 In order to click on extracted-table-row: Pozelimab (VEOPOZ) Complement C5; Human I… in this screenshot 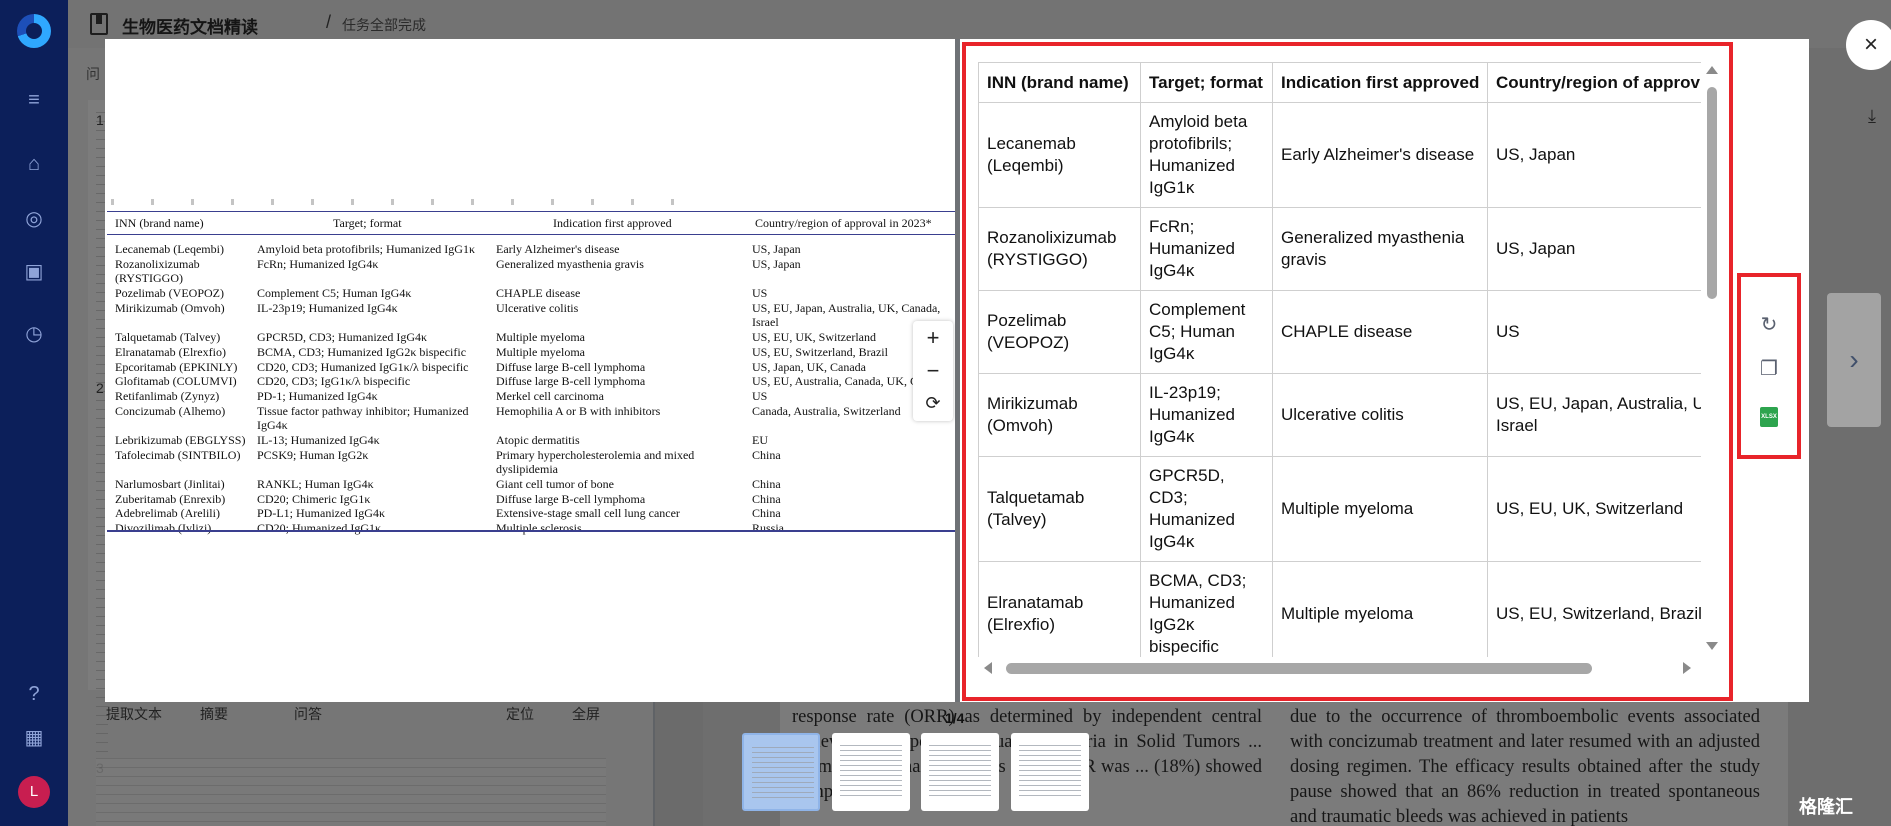, I will do `click(1339, 332)`.